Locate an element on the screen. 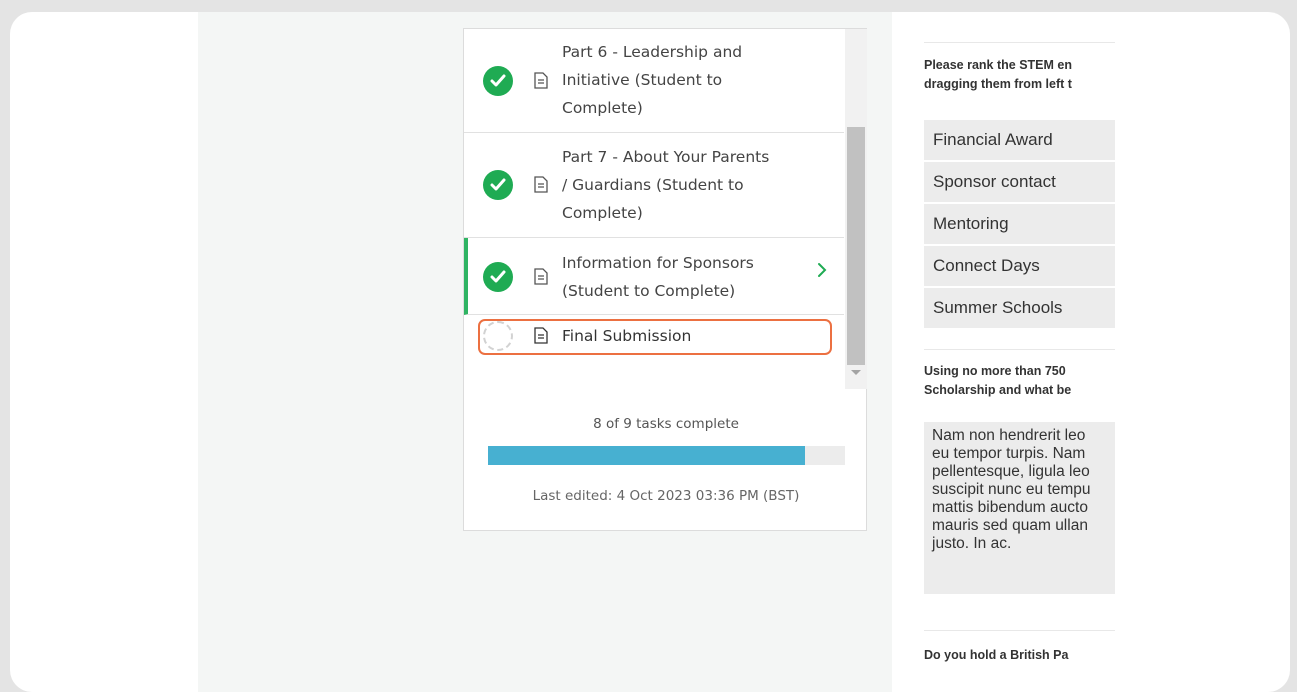  last-edited-text: Last edited: 4 Oct 2023 03:36 PM (BST) is located at coordinates (666, 496).